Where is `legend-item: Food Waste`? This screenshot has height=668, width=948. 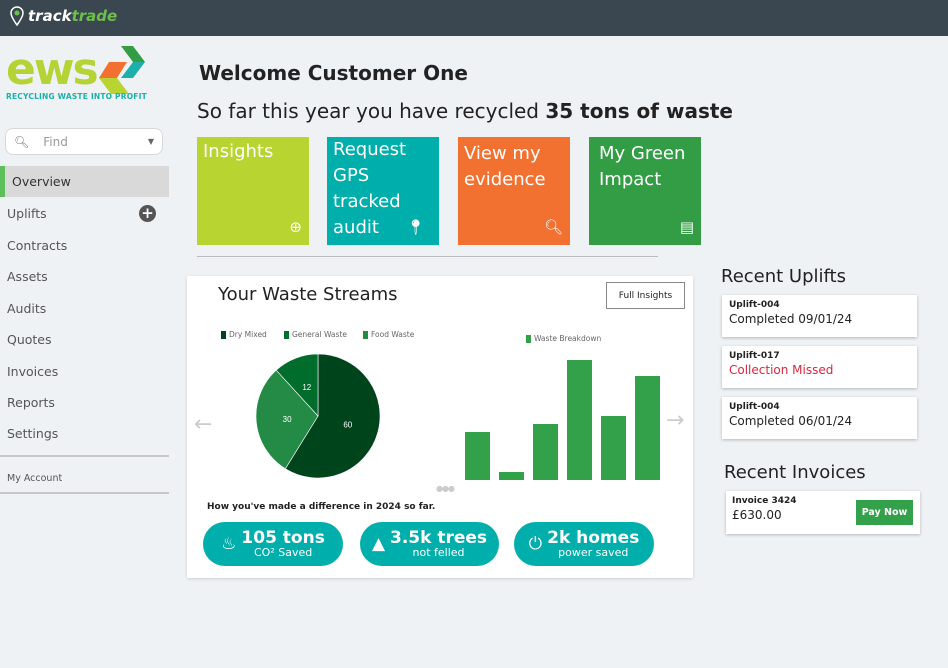
legend-item: Food Waste is located at coordinates (388, 334).